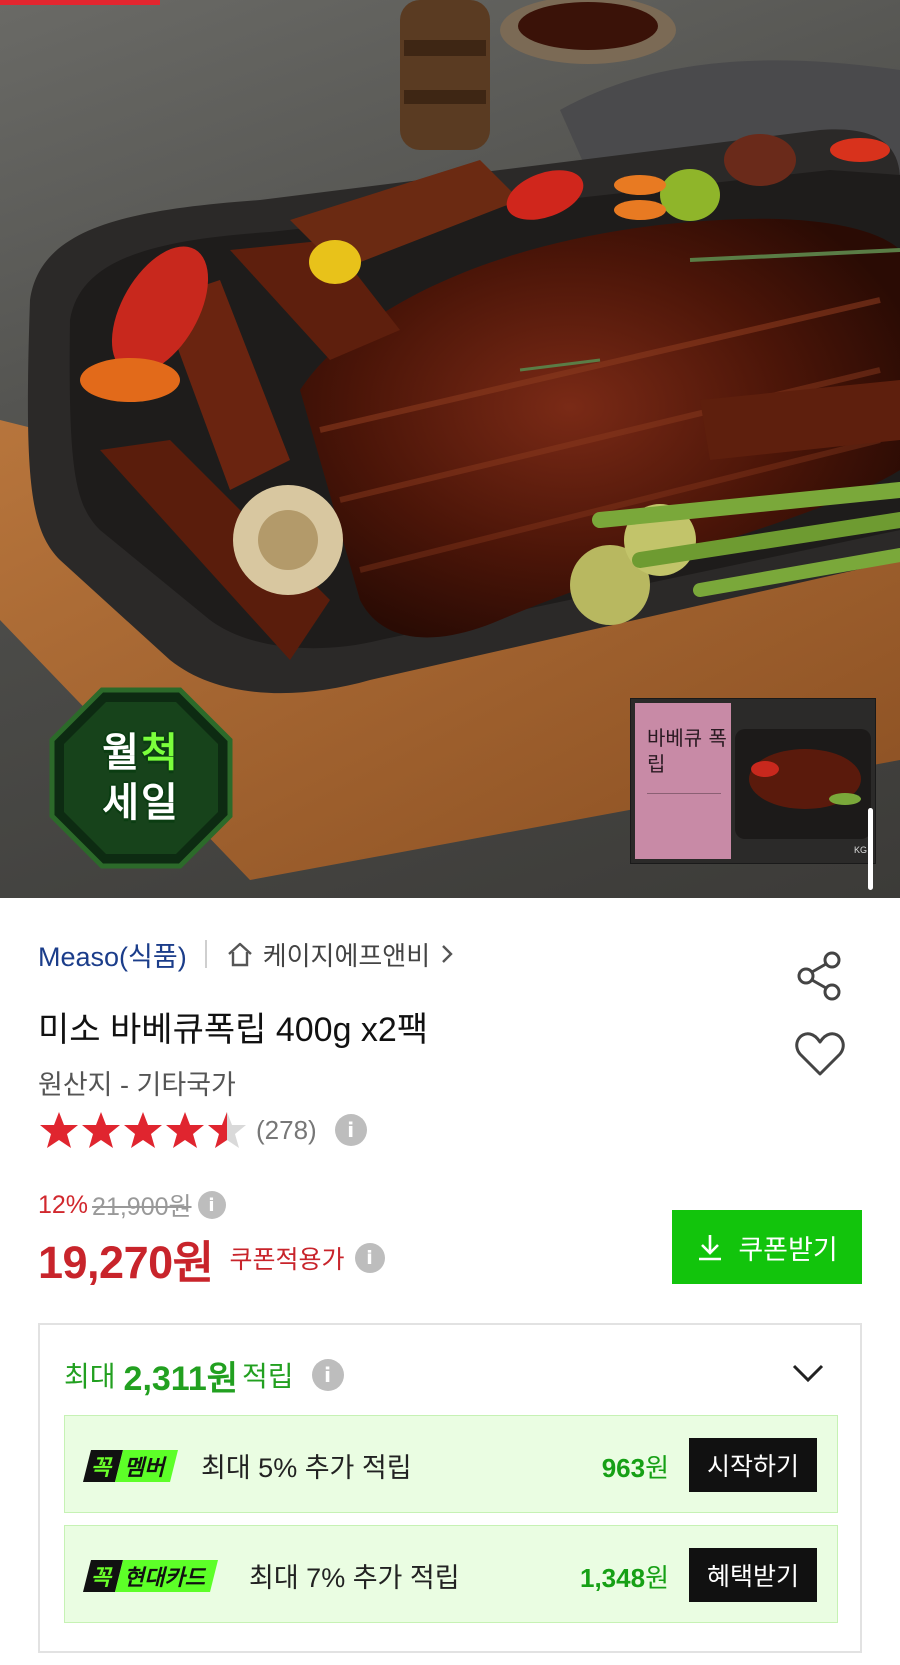 The height and width of the screenshot is (1665, 900). I want to click on offer-points: 963원, so click(635, 1466).